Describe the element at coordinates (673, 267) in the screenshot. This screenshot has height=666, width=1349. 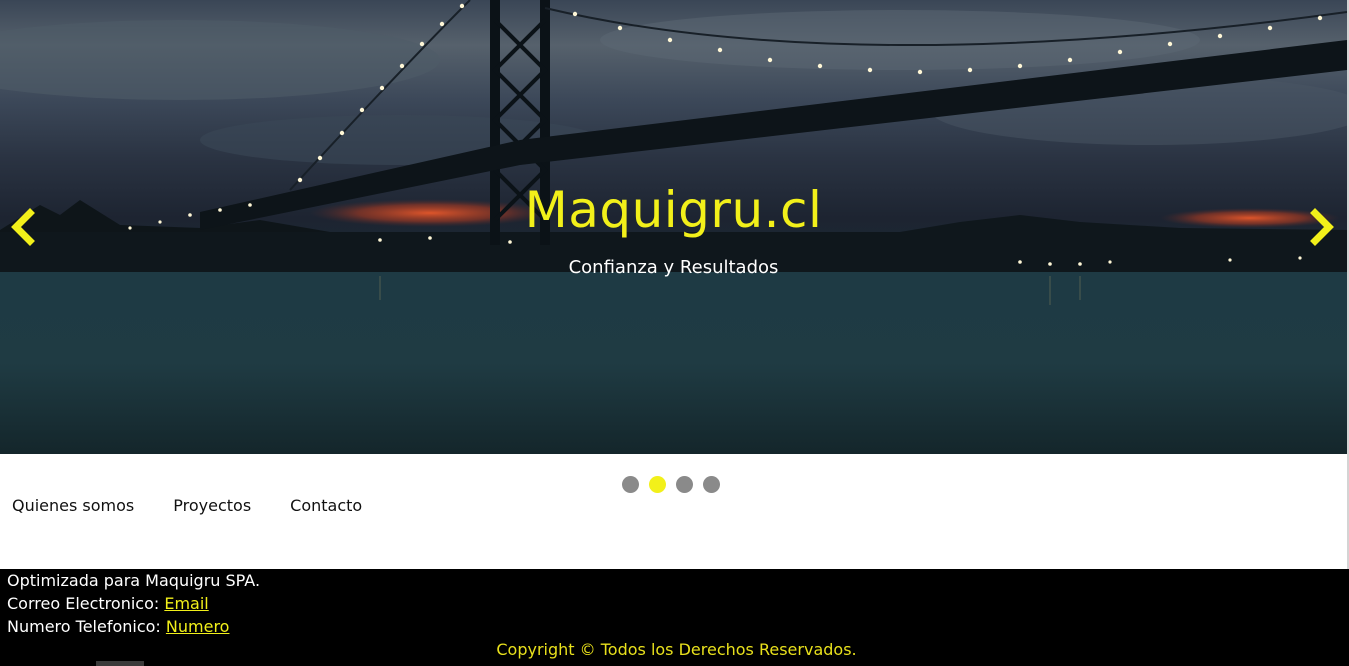
I see `hero-subtitle: Confianza y Resultados` at that location.